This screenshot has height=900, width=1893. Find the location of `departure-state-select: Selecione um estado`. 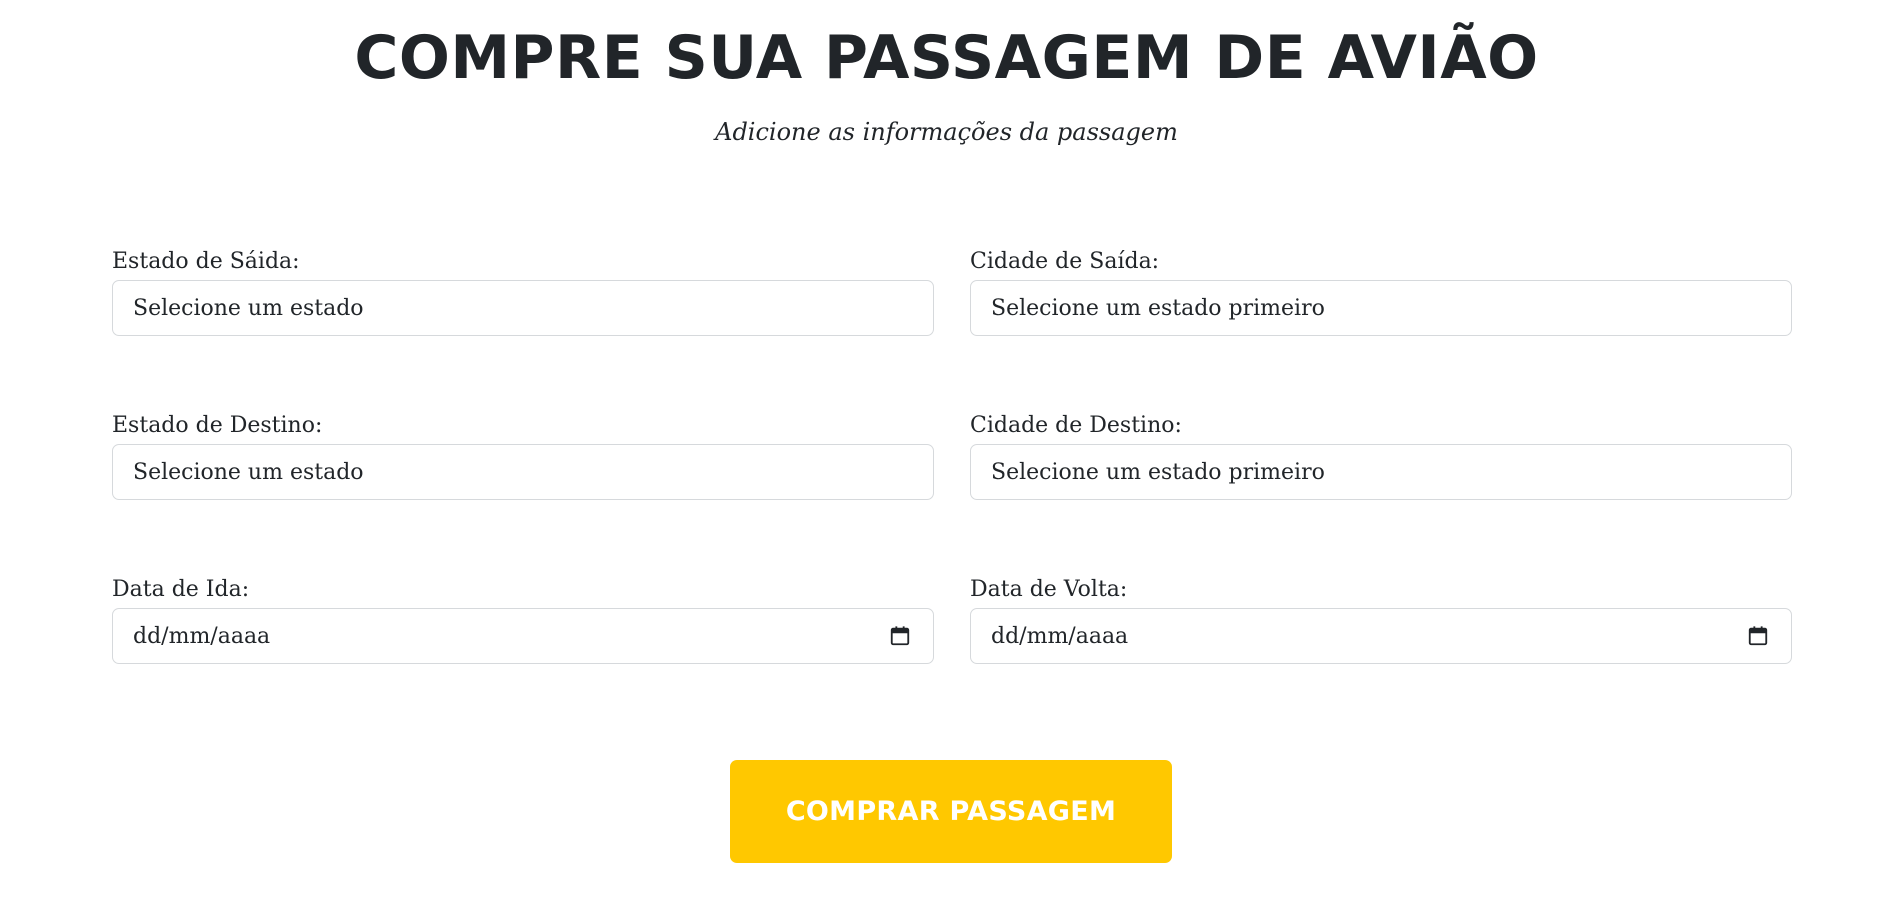

departure-state-select: Selecione um estado is located at coordinates (523, 308).